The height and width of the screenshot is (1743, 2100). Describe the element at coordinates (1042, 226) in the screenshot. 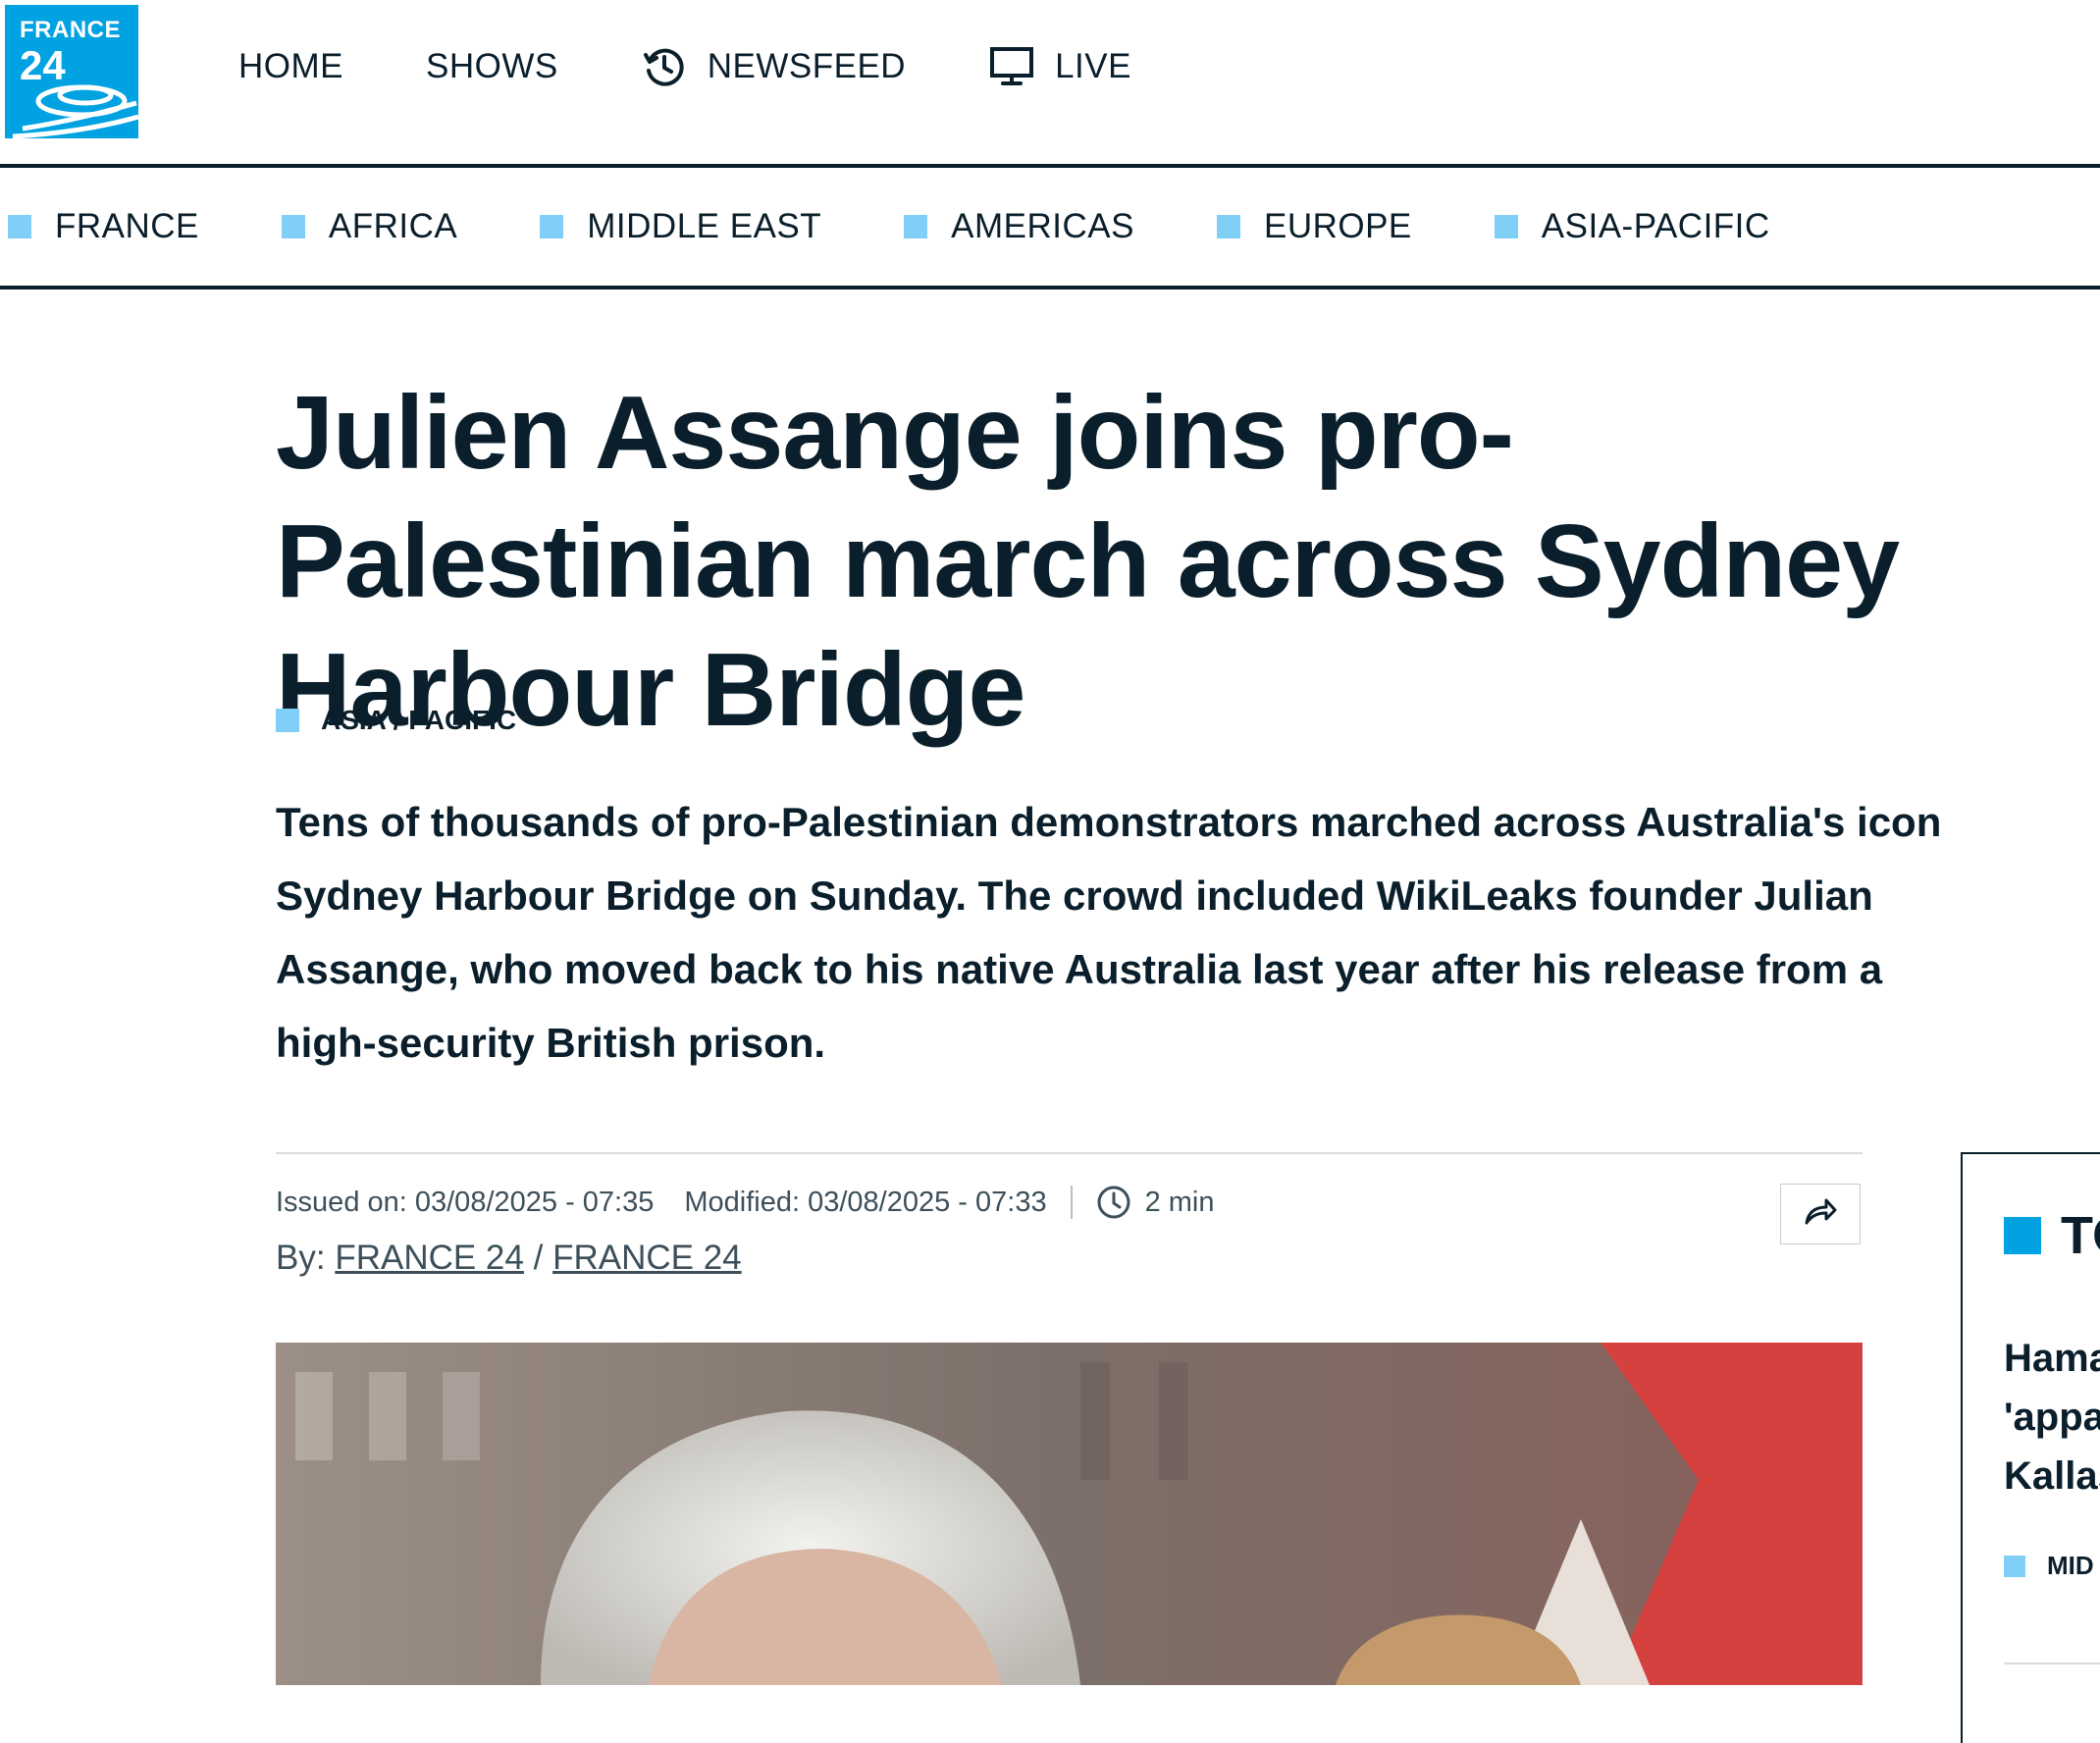

I see `region-label: AMERICAS` at that location.